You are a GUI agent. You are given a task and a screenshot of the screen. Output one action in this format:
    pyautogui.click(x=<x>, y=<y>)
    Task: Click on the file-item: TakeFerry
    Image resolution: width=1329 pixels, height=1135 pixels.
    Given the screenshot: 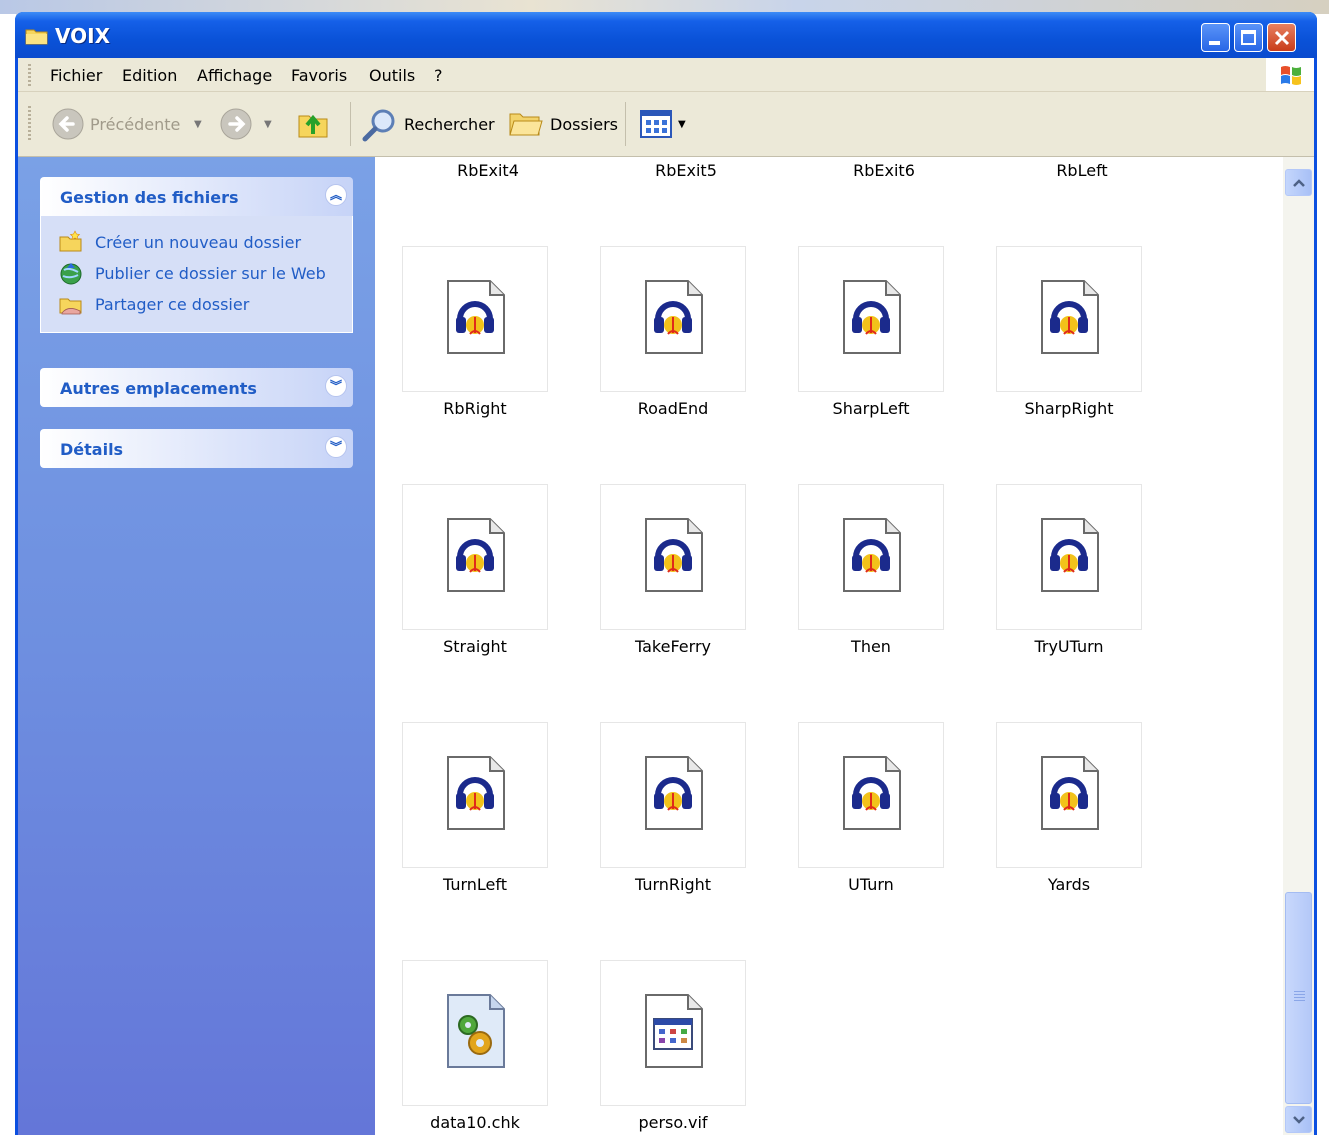 What is the action you would take?
    pyautogui.click(x=673, y=584)
    